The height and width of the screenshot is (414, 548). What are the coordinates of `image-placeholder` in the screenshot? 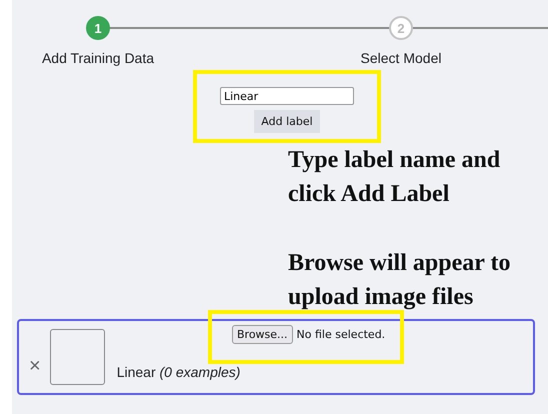 It's located at (77, 357).